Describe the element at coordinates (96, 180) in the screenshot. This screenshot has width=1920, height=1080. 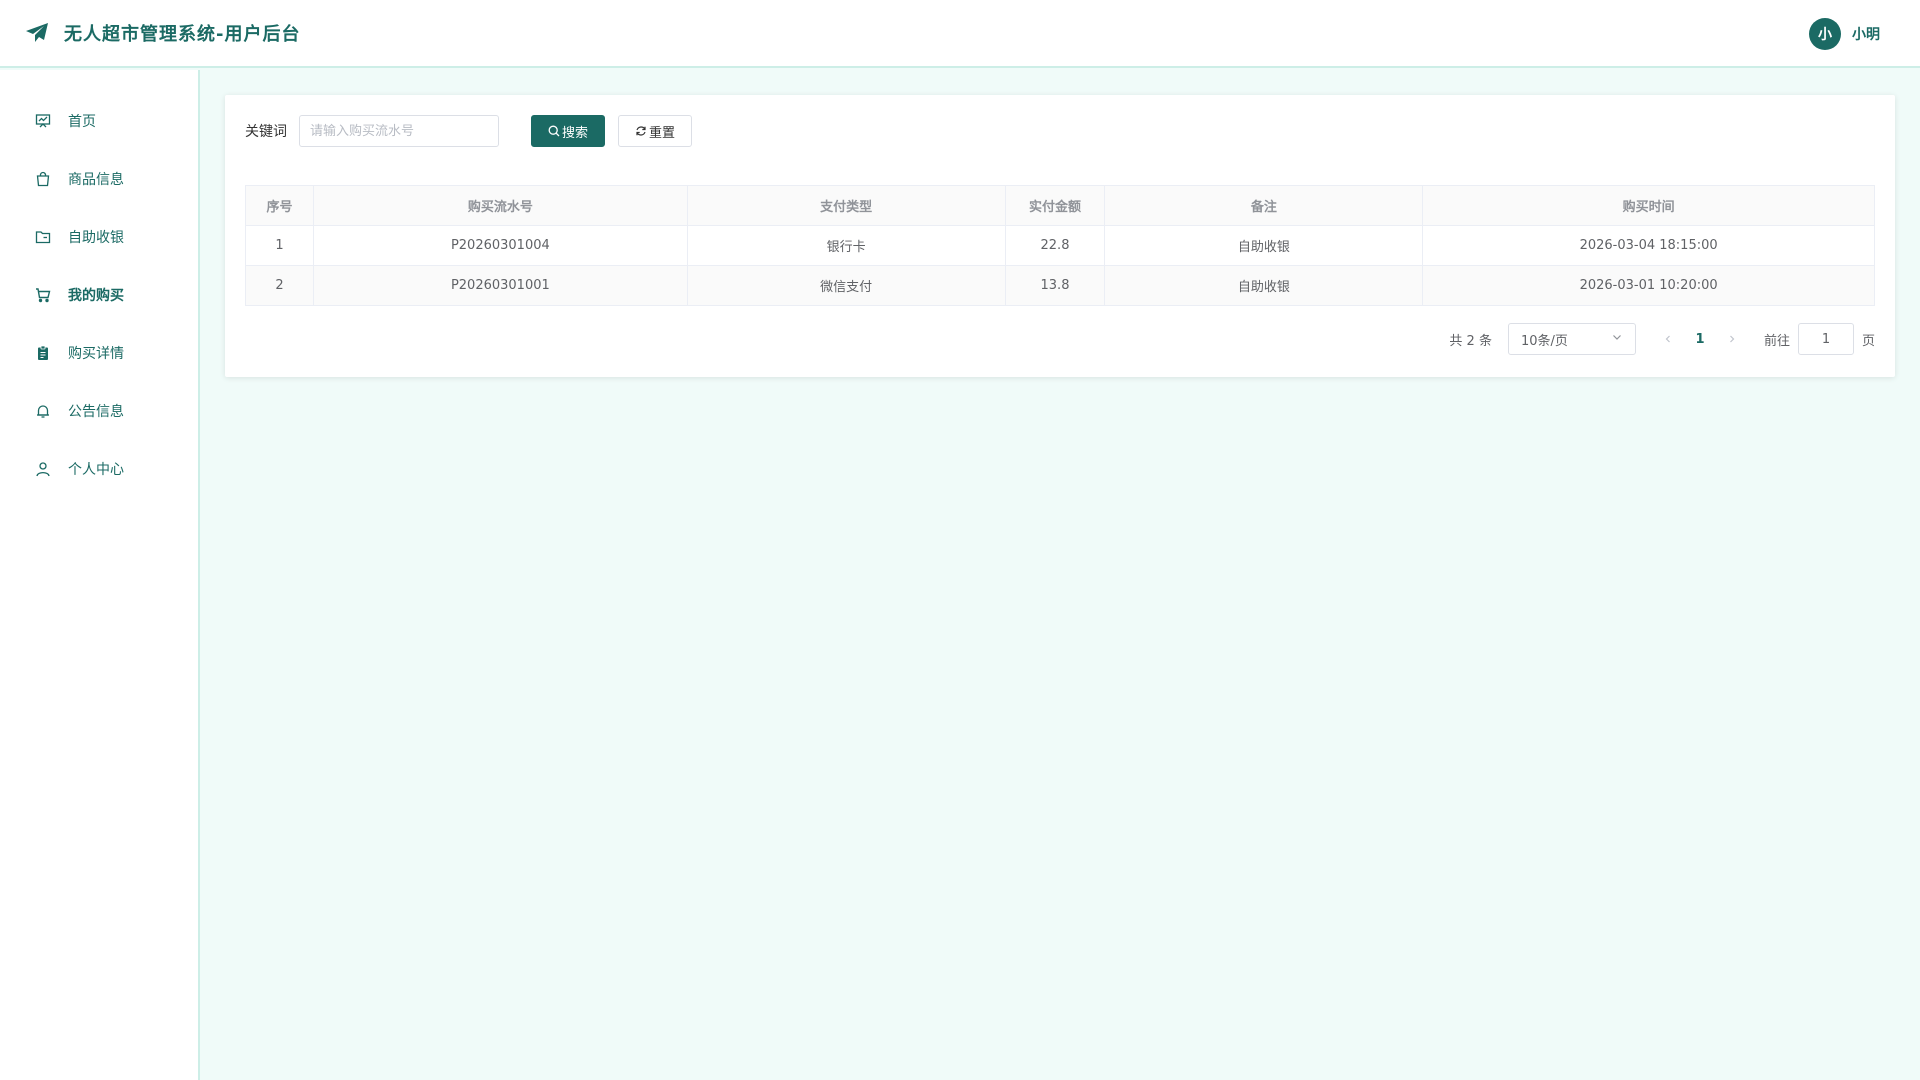
I see `sidebar-item-label: 商品信息` at that location.